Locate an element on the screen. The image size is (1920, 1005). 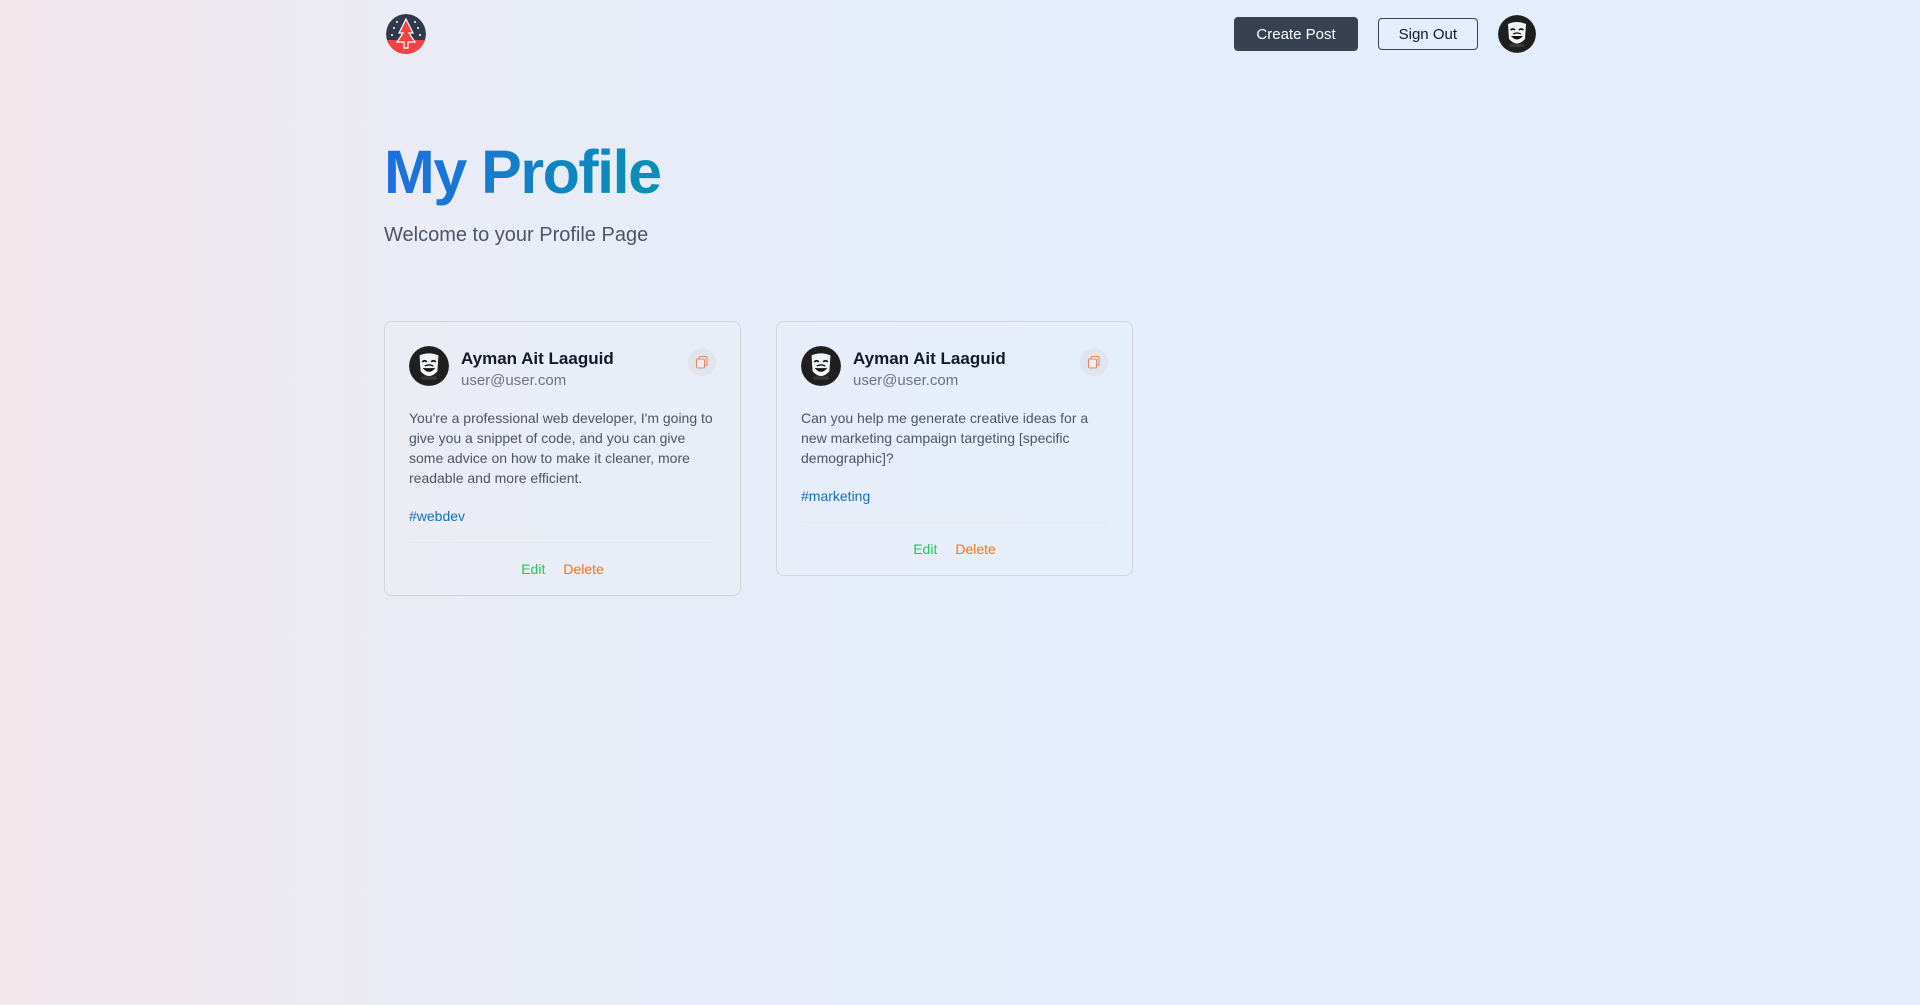
tag-link: #marketing is located at coordinates (954, 496).